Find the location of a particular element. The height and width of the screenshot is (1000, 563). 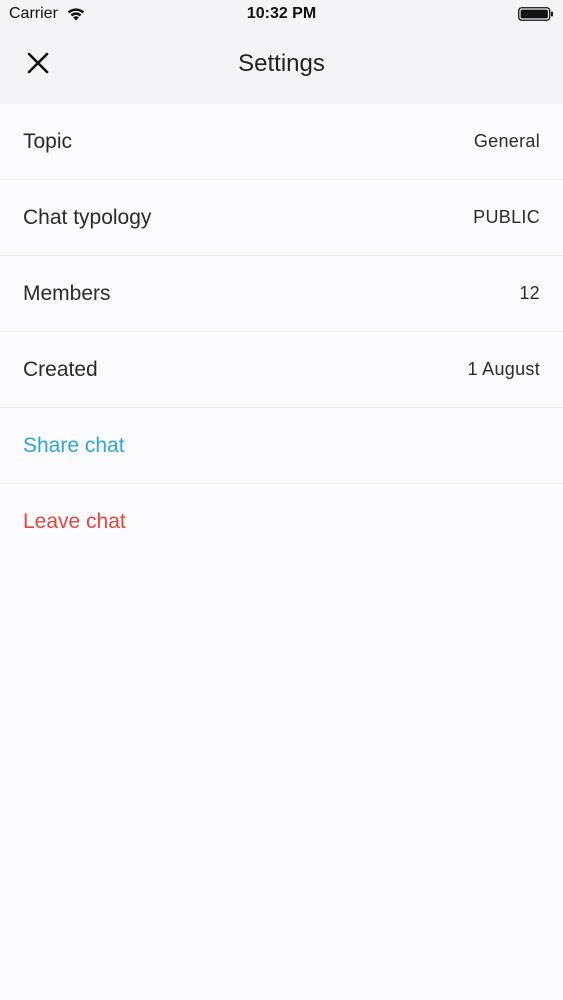

settings-row-created: Created 1 August is located at coordinates (281, 370).